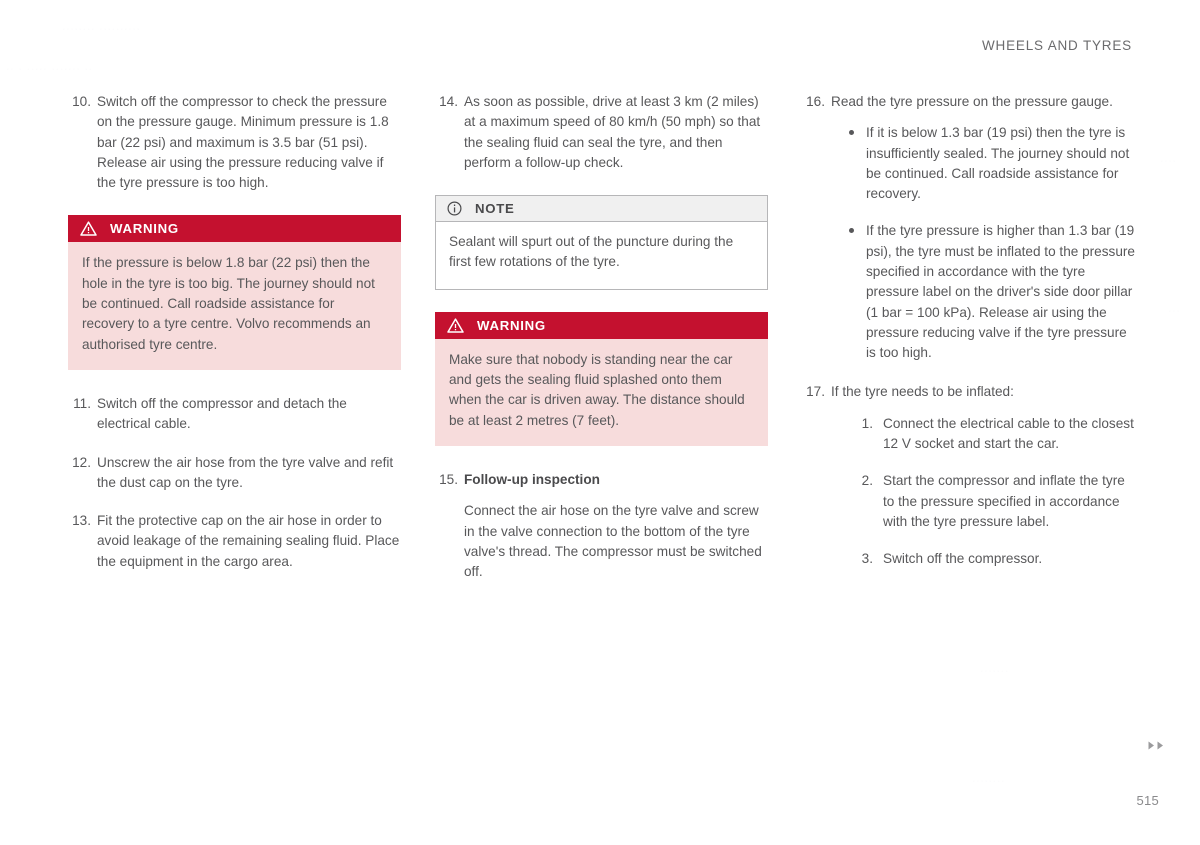 This screenshot has height=845, width=1200. What do you see at coordinates (81, 521) in the screenshot?
I see `step-number: 13.` at bounding box center [81, 521].